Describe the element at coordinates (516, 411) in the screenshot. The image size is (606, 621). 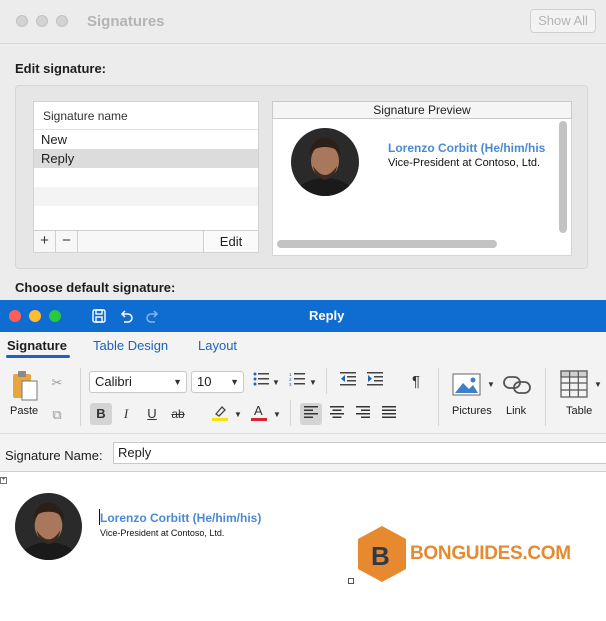
I see `link-label: Link` at that location.